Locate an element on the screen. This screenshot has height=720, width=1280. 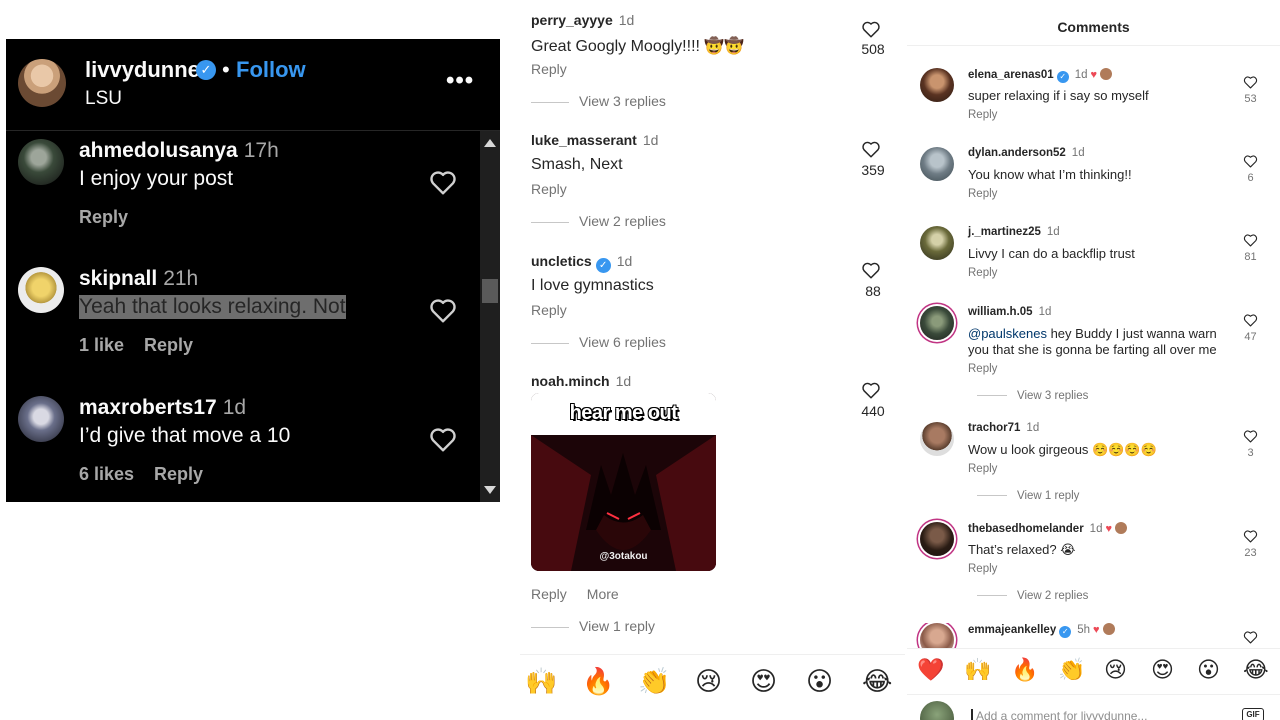
comment-username: william.h.05 1d is located at coordinates (1009, 312).